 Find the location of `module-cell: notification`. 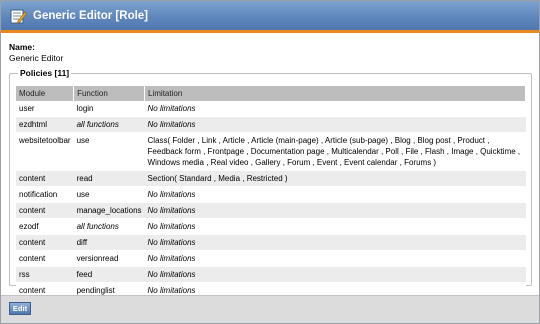

module-cell: notification is located at coordinates (45, 194).